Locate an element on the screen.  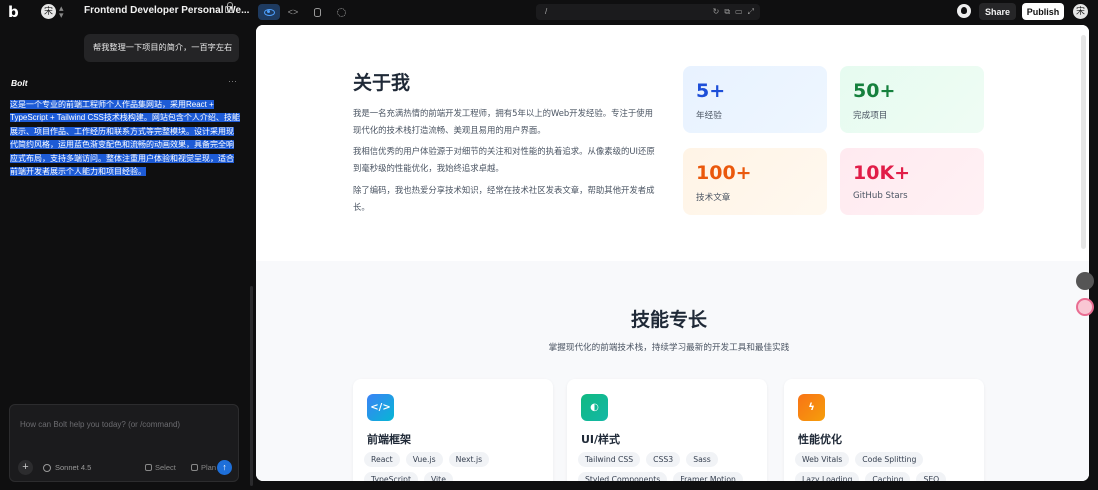
stat-value: 5+ is located at coordinates (711, 91).